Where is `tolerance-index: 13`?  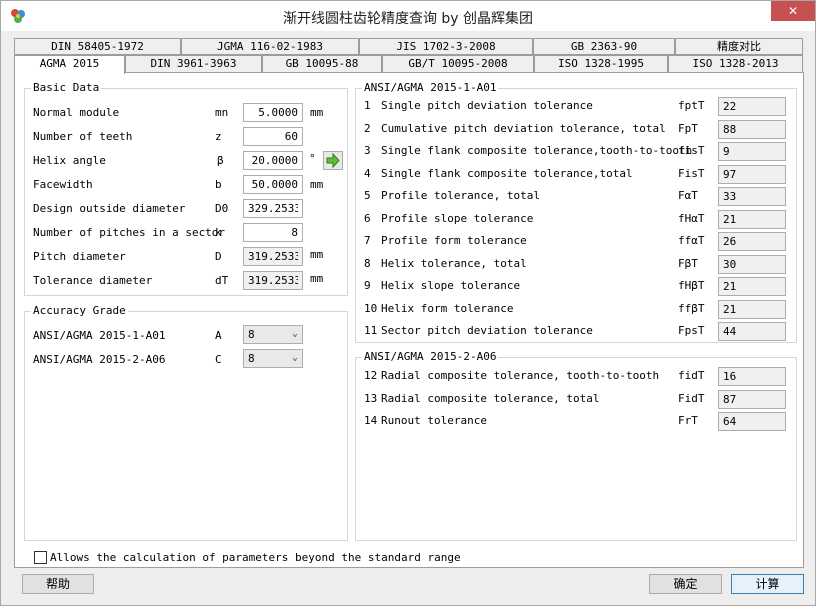
tolerance-index: 13 is located at coordinates (371, 398).